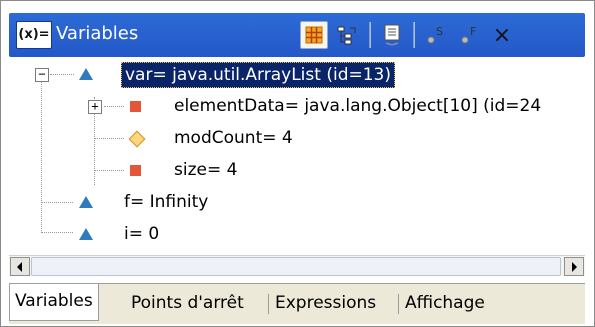 This screenshot has width=595, height=327. What do you see at coordinates (297, 202) in the screenshot?
I see `tree-row-f: f= Infinity` at bounding box center [297, 202].